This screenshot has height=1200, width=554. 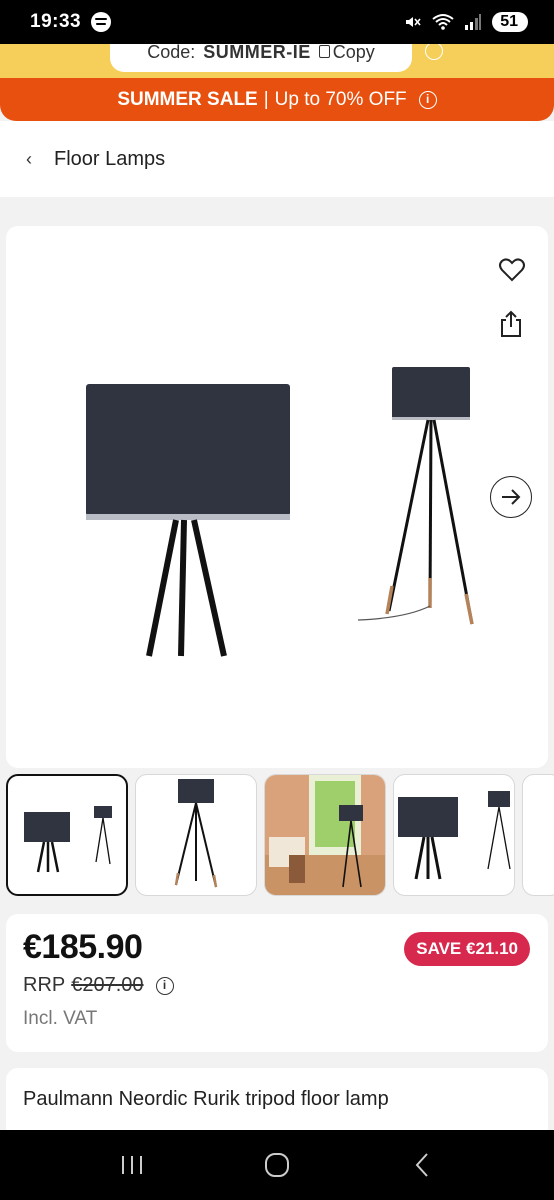 What do you see at coordinates (171, 53) in the screenshot?
I see `promo-code-label: Code:` at bounding box center [171, 53].